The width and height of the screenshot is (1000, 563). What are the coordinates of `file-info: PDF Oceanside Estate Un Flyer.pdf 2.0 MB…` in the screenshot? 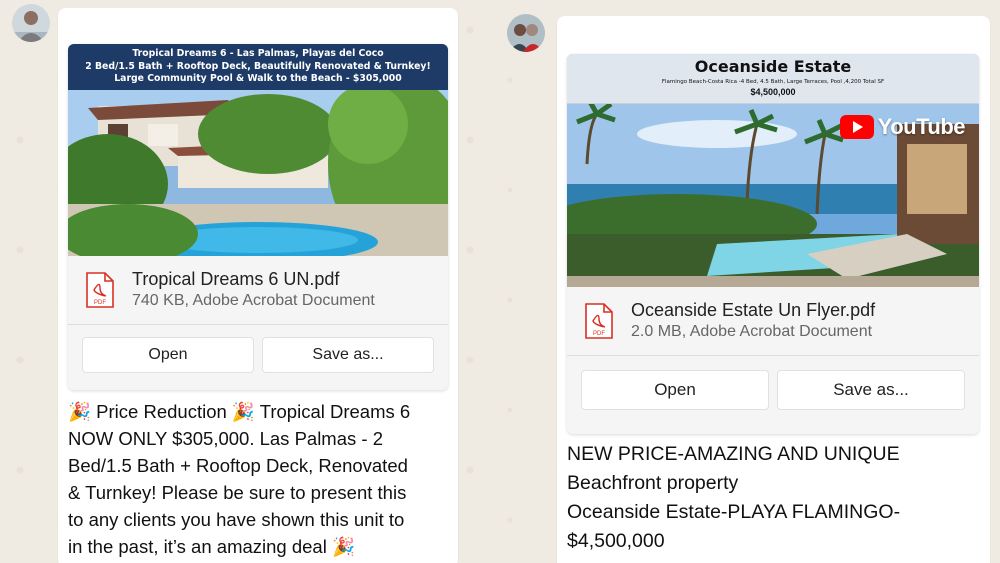 It's located at (773, 321).